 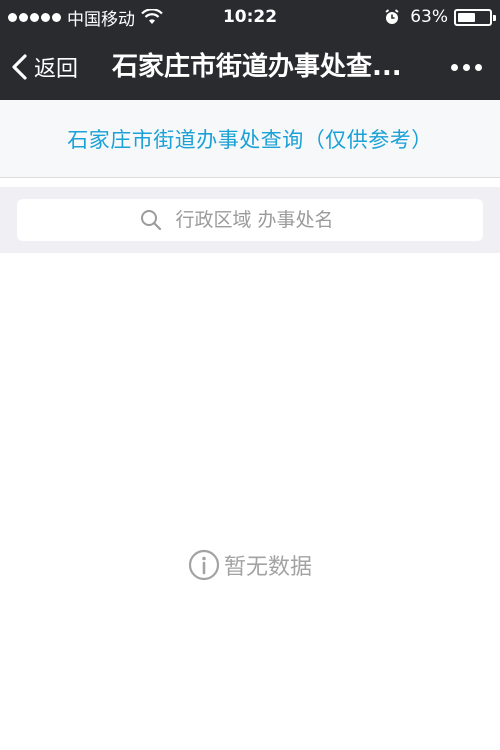 What do you see at coordinates (454, 67) in the screenshot?
I see `more-dots-icon` at bounding box center [454, 67].